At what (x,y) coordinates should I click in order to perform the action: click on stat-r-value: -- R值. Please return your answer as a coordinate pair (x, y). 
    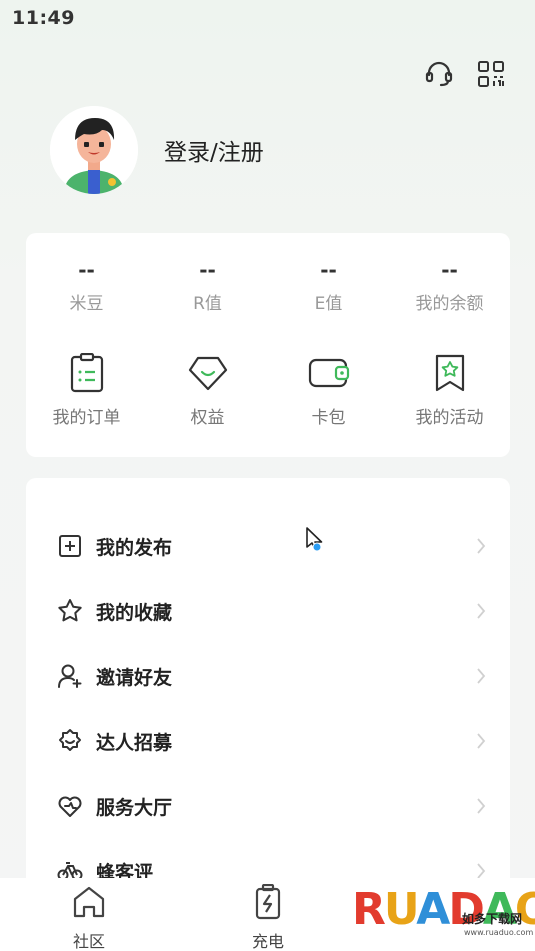
    Looking at the image, I should click on (207, 284).